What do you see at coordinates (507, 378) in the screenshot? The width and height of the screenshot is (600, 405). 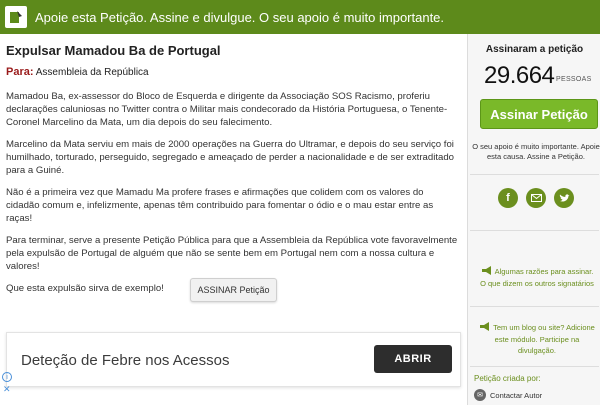 I see `created-by-label: Petição criada por:` at bounding box center [507, 378].